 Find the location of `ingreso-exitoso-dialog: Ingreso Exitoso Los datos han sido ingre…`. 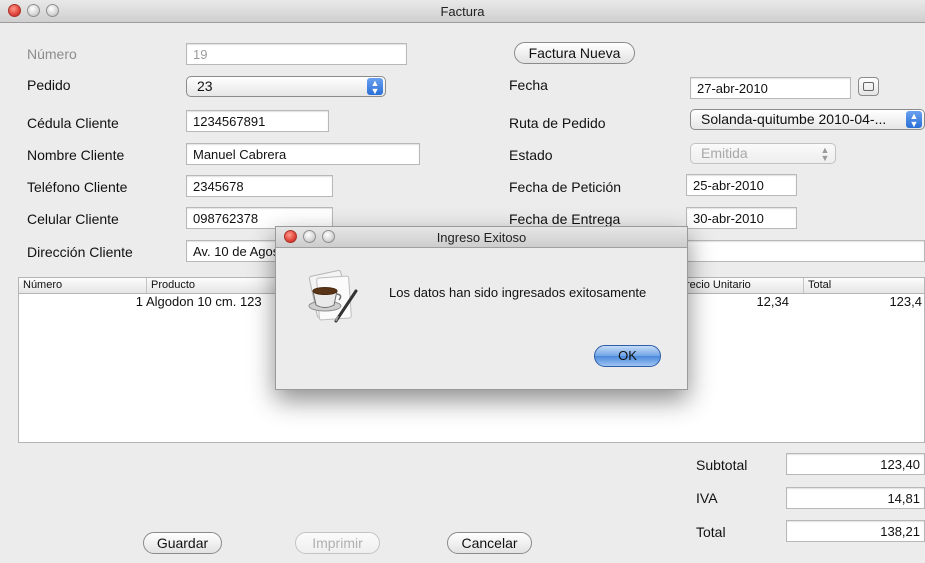

ingreso-exitoso-dialog: Ingreso Exitoso Los datos han sido ingre… is located at coordinates (481, 308).